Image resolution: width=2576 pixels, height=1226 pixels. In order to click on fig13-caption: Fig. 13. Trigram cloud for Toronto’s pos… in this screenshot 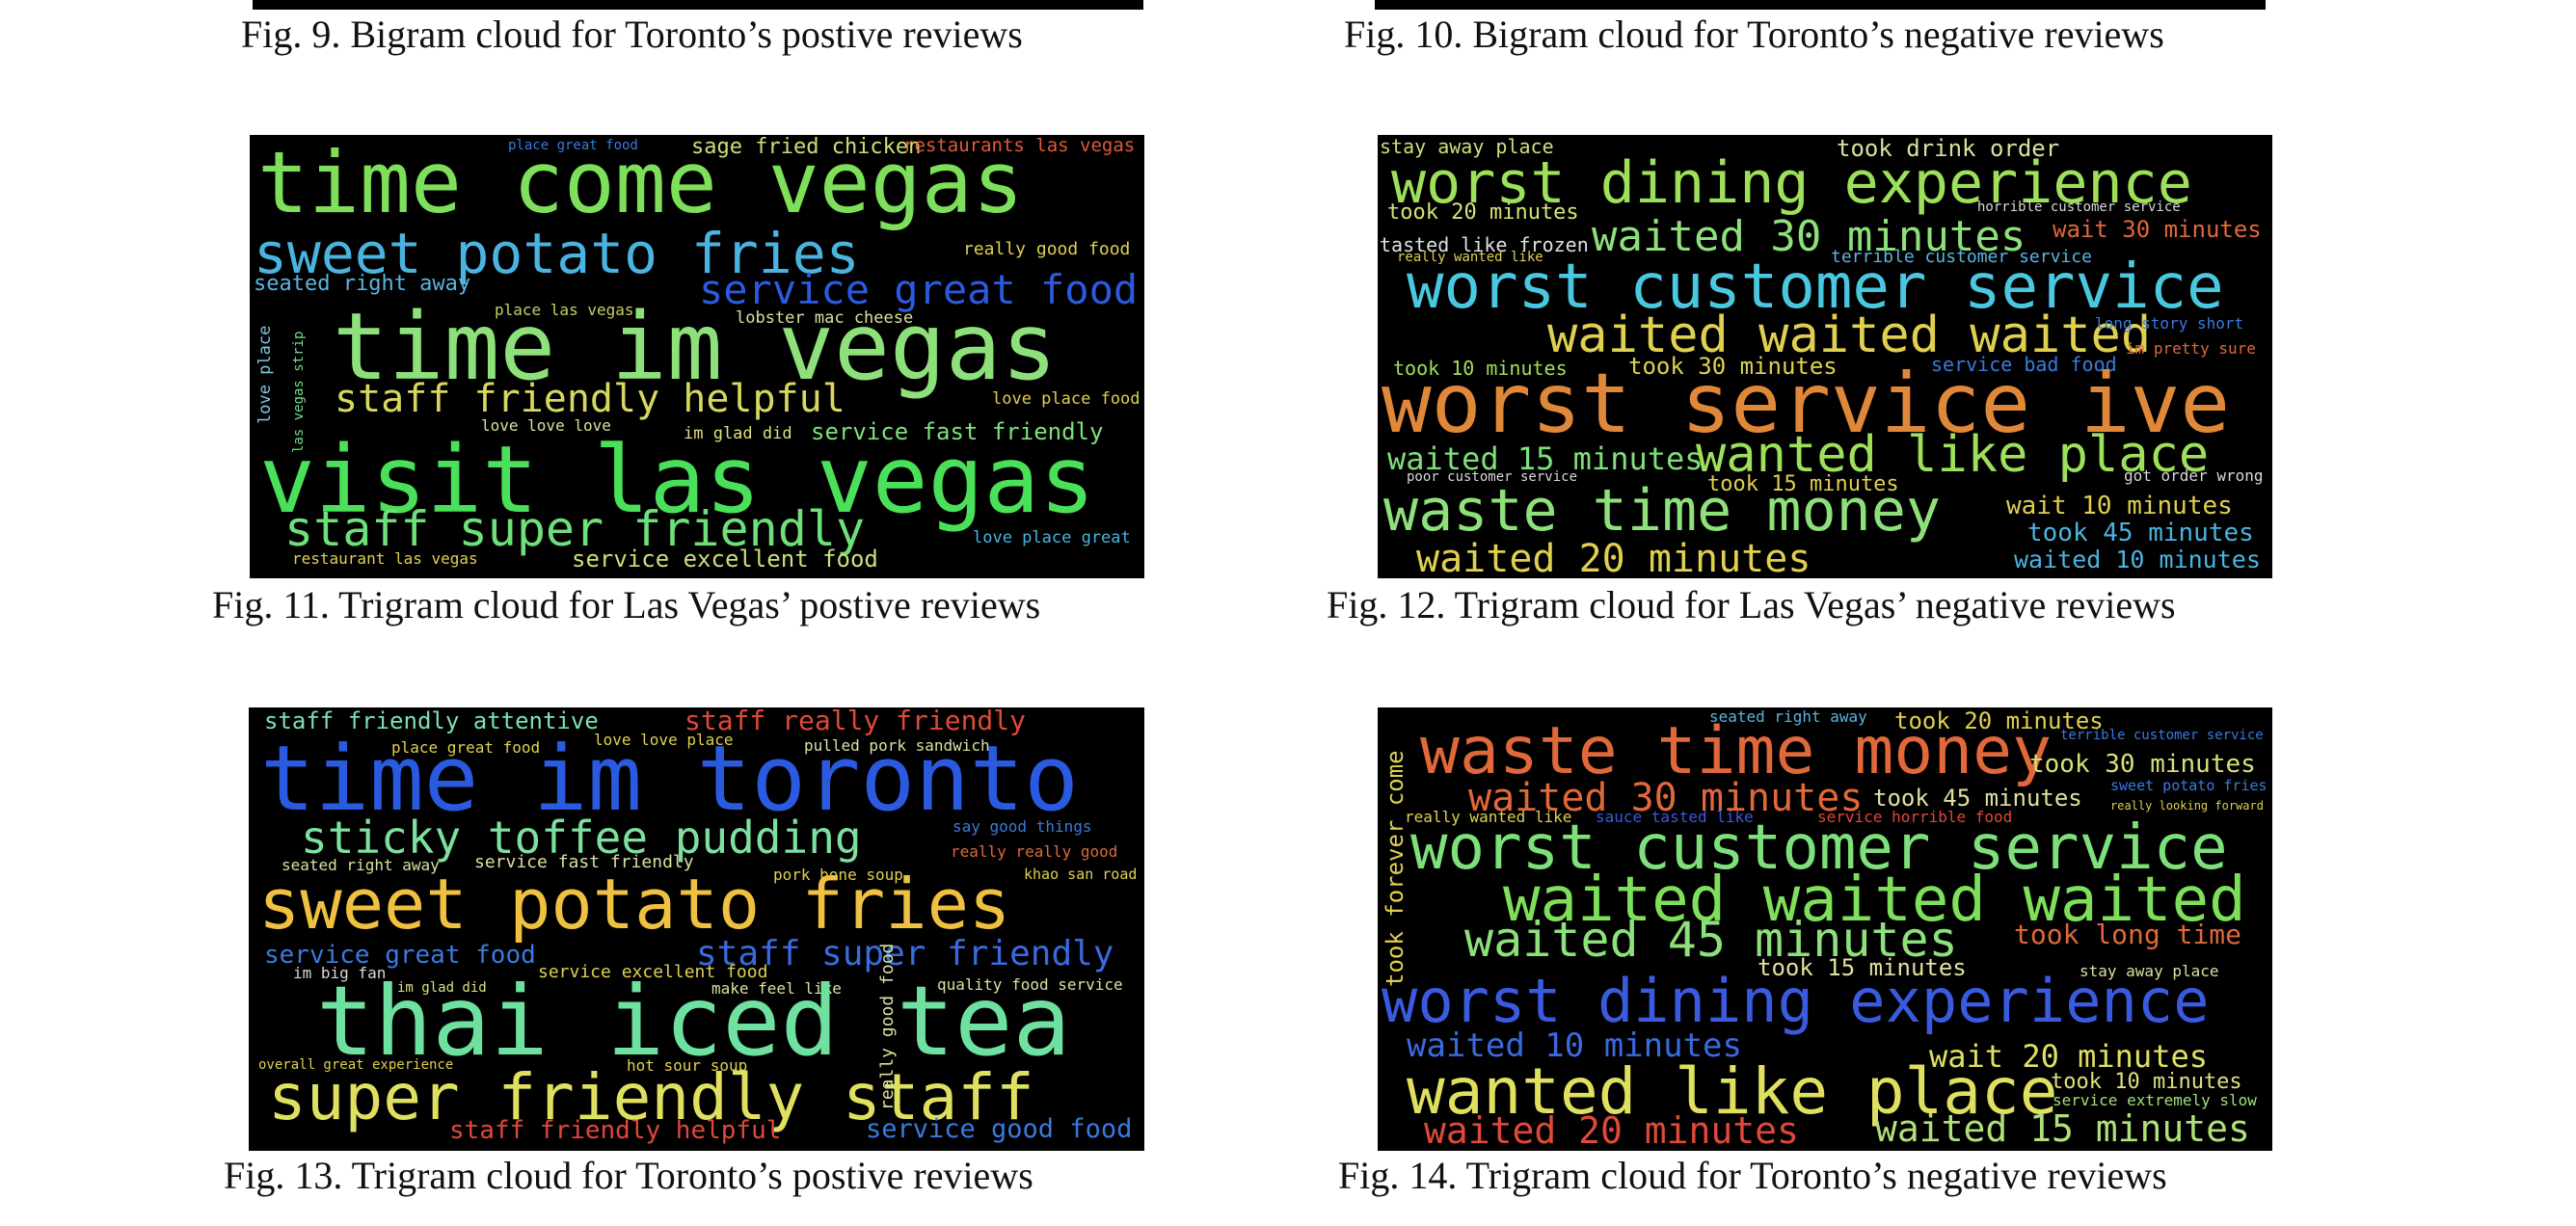, I will do `click(629, 1176)`.